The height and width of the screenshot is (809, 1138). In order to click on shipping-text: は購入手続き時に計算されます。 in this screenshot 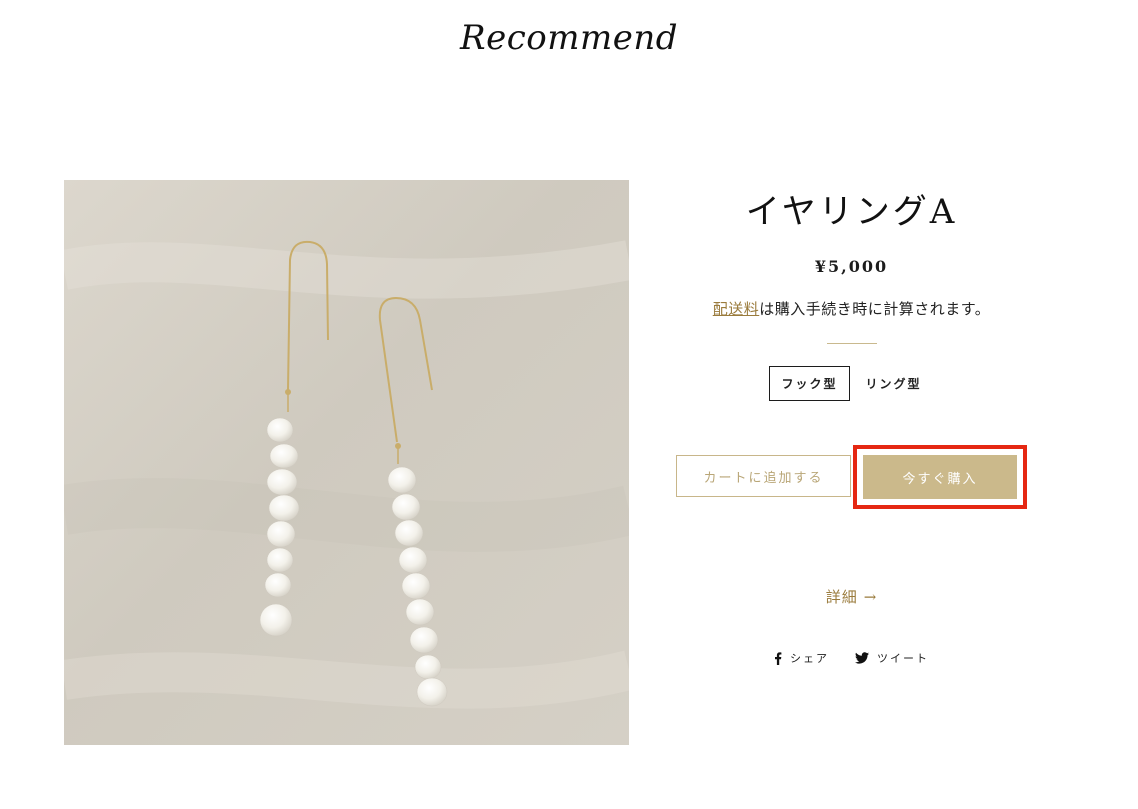, I will do `click(875, 309)`.